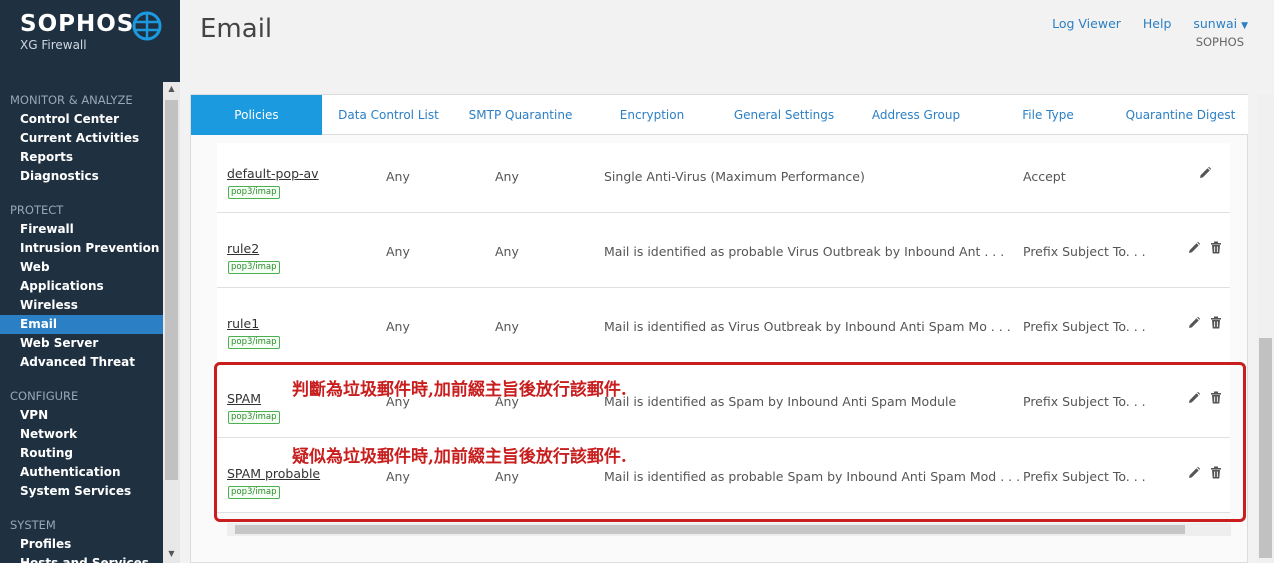  I want to click on nav-section-title: CONFIGURE, so click(44, 396).